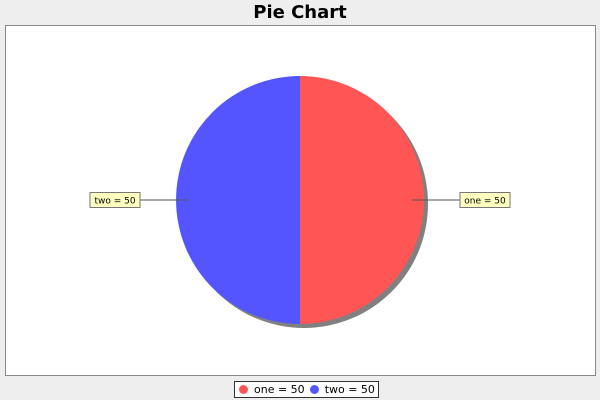 This screenshot has height=400, width=600. What do you see at coordinates (279, 389) in the screenshot?
I see `legend-label-one: one = 50` at bounding box center [279, 389].